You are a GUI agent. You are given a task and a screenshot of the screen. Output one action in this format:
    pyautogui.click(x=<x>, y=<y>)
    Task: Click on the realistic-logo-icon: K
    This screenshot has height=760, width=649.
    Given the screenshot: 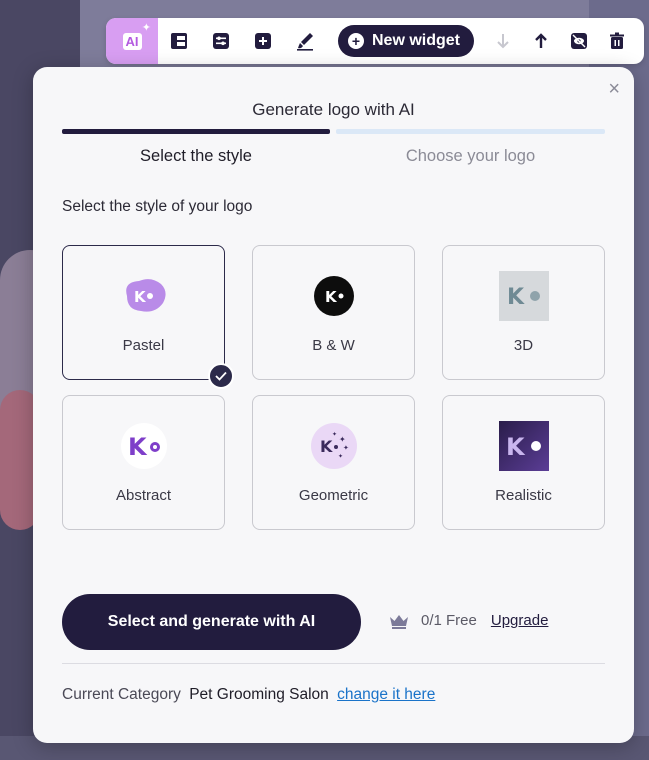 What is the action you would take?
    pyautogui.click(x=523, y=446)
    